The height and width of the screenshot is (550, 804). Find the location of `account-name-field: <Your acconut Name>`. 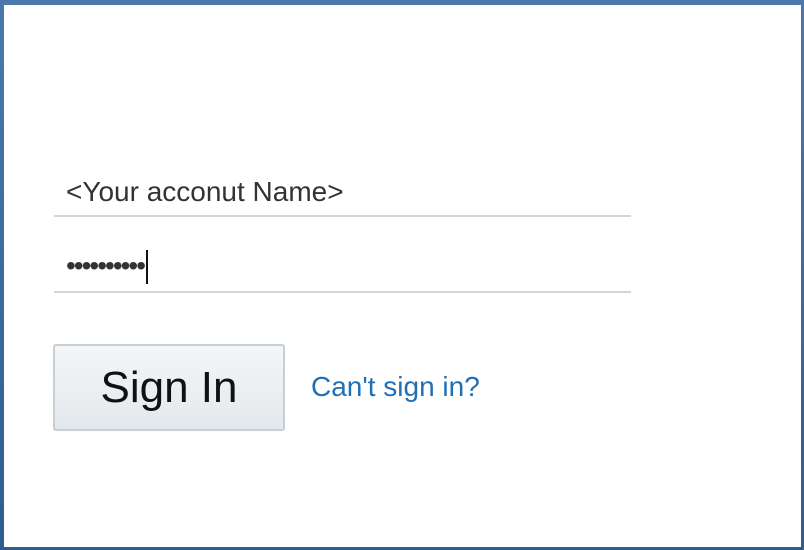

account-name-field: <Your acconut Name> is located at coordinates (342, 193).